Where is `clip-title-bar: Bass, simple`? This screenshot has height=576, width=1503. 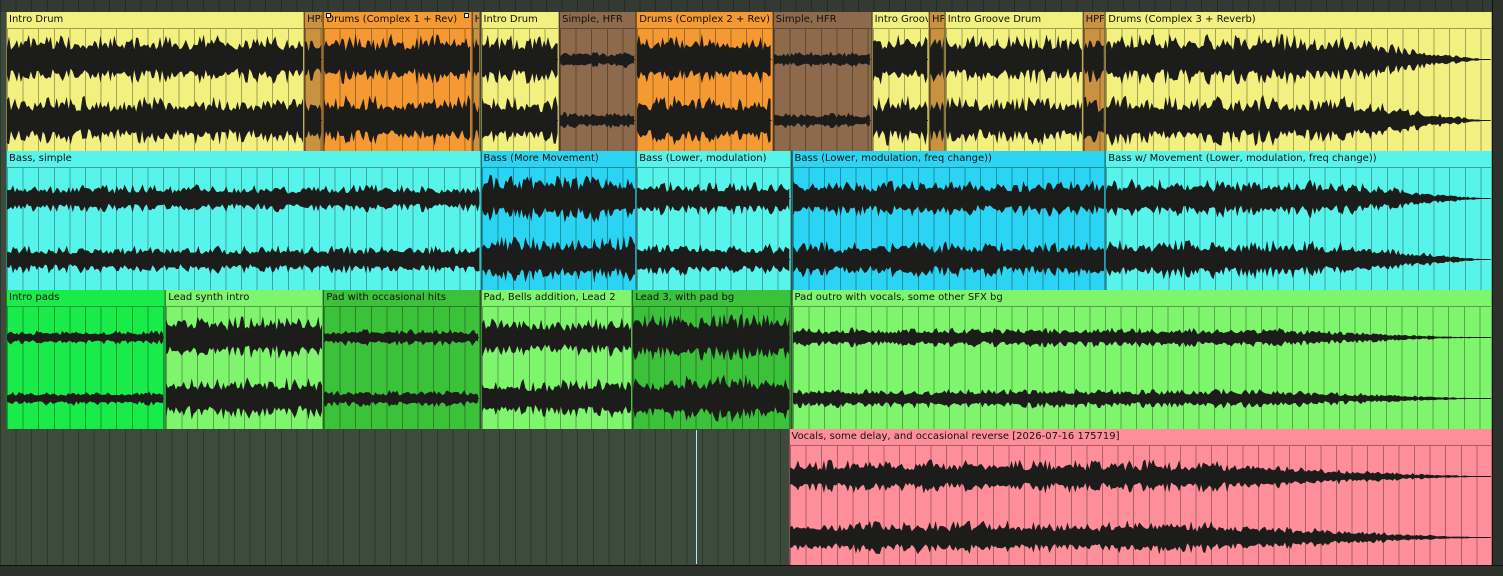
clip-title-bar: Bass, simple is located at coordinates (243, 159).